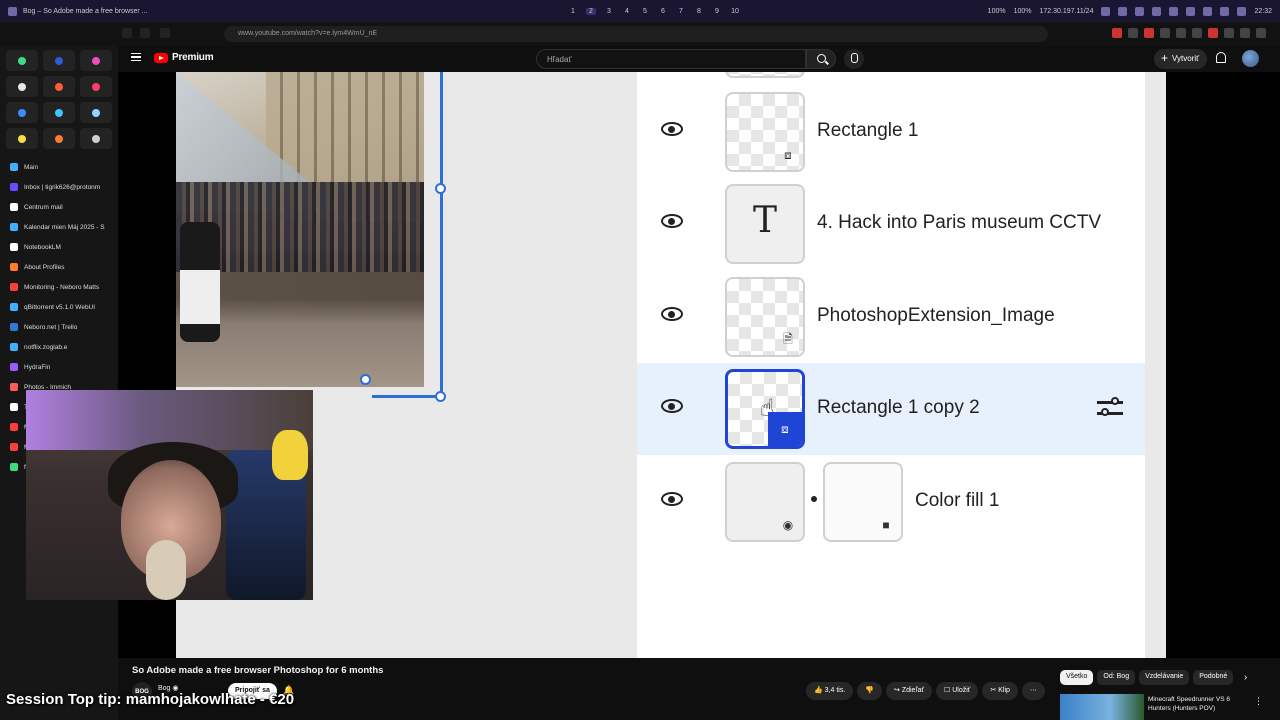 Image resolution: width=1280 pixels, height=720 pixels. I want to click on clip-button: ✂ Klip, so click(1000, 691).